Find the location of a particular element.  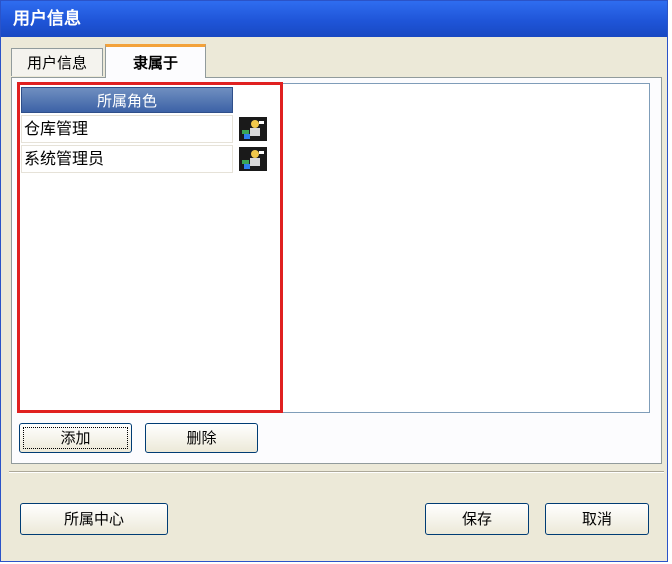

list-item: 系统管理员 is located at coordinates (146, 159).